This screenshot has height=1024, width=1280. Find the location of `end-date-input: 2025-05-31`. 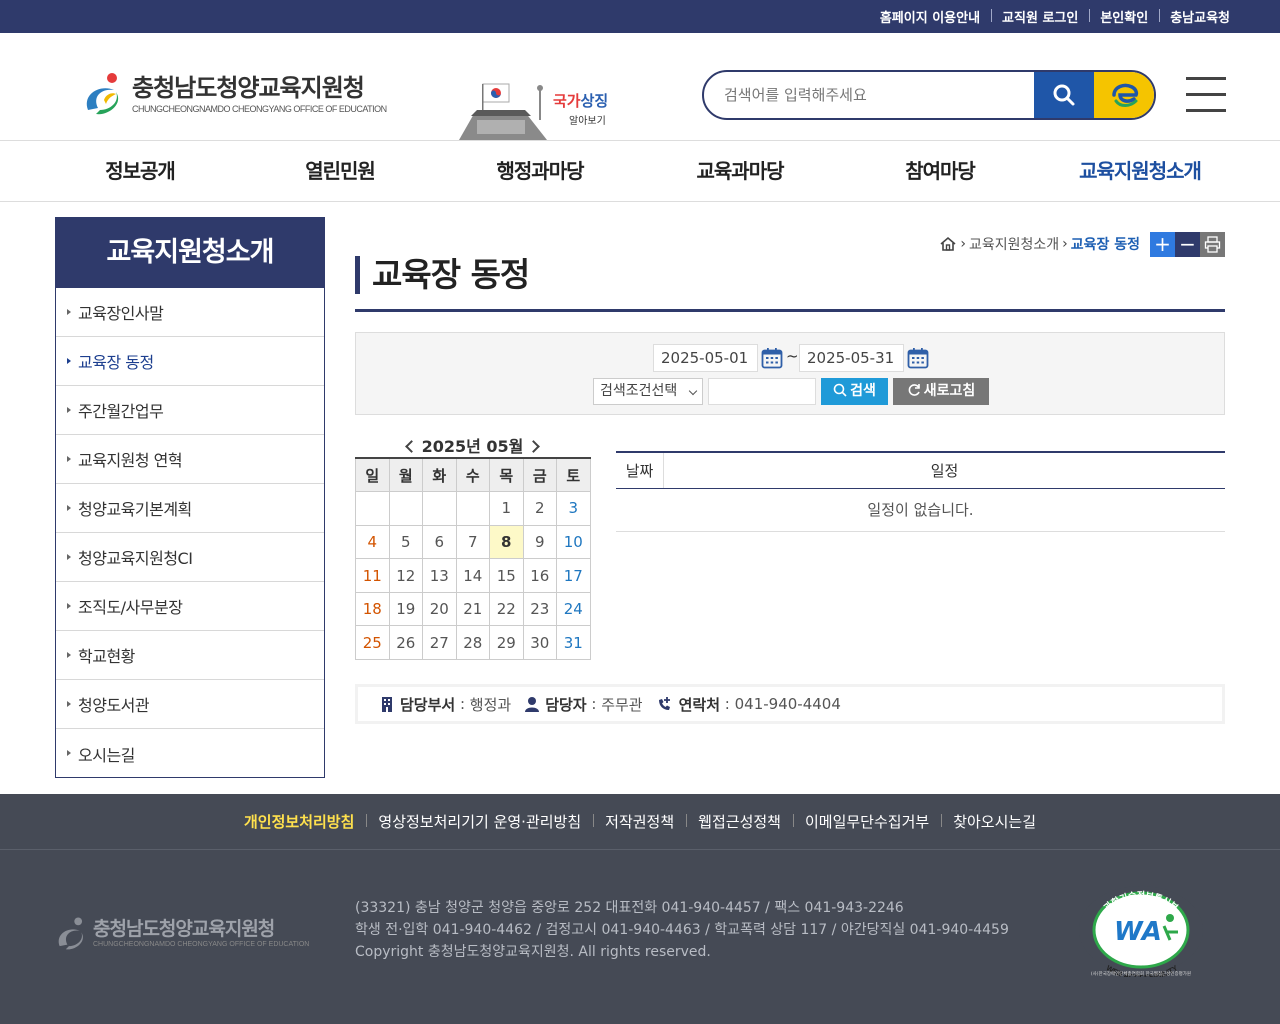

end-date-input: 2025-05-31 is located at coordinates (851, 358).